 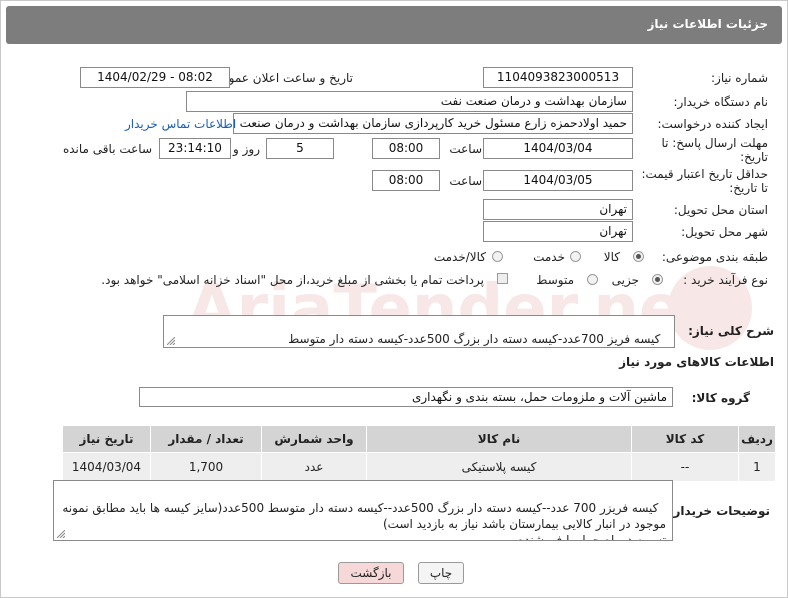 I want to click on reply-deadline-label-2: تاریخ:, so click(x=754, y=157).